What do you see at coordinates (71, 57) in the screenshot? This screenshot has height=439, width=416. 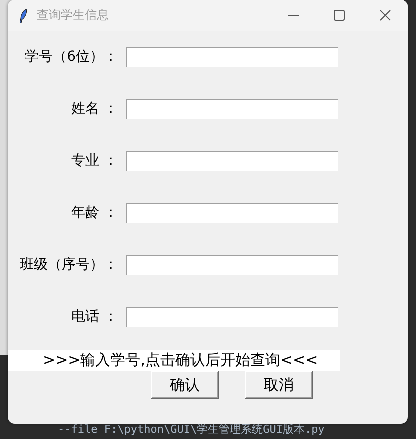 I see `field-label: 学号（6位）：` at bounding box center [71, 57].